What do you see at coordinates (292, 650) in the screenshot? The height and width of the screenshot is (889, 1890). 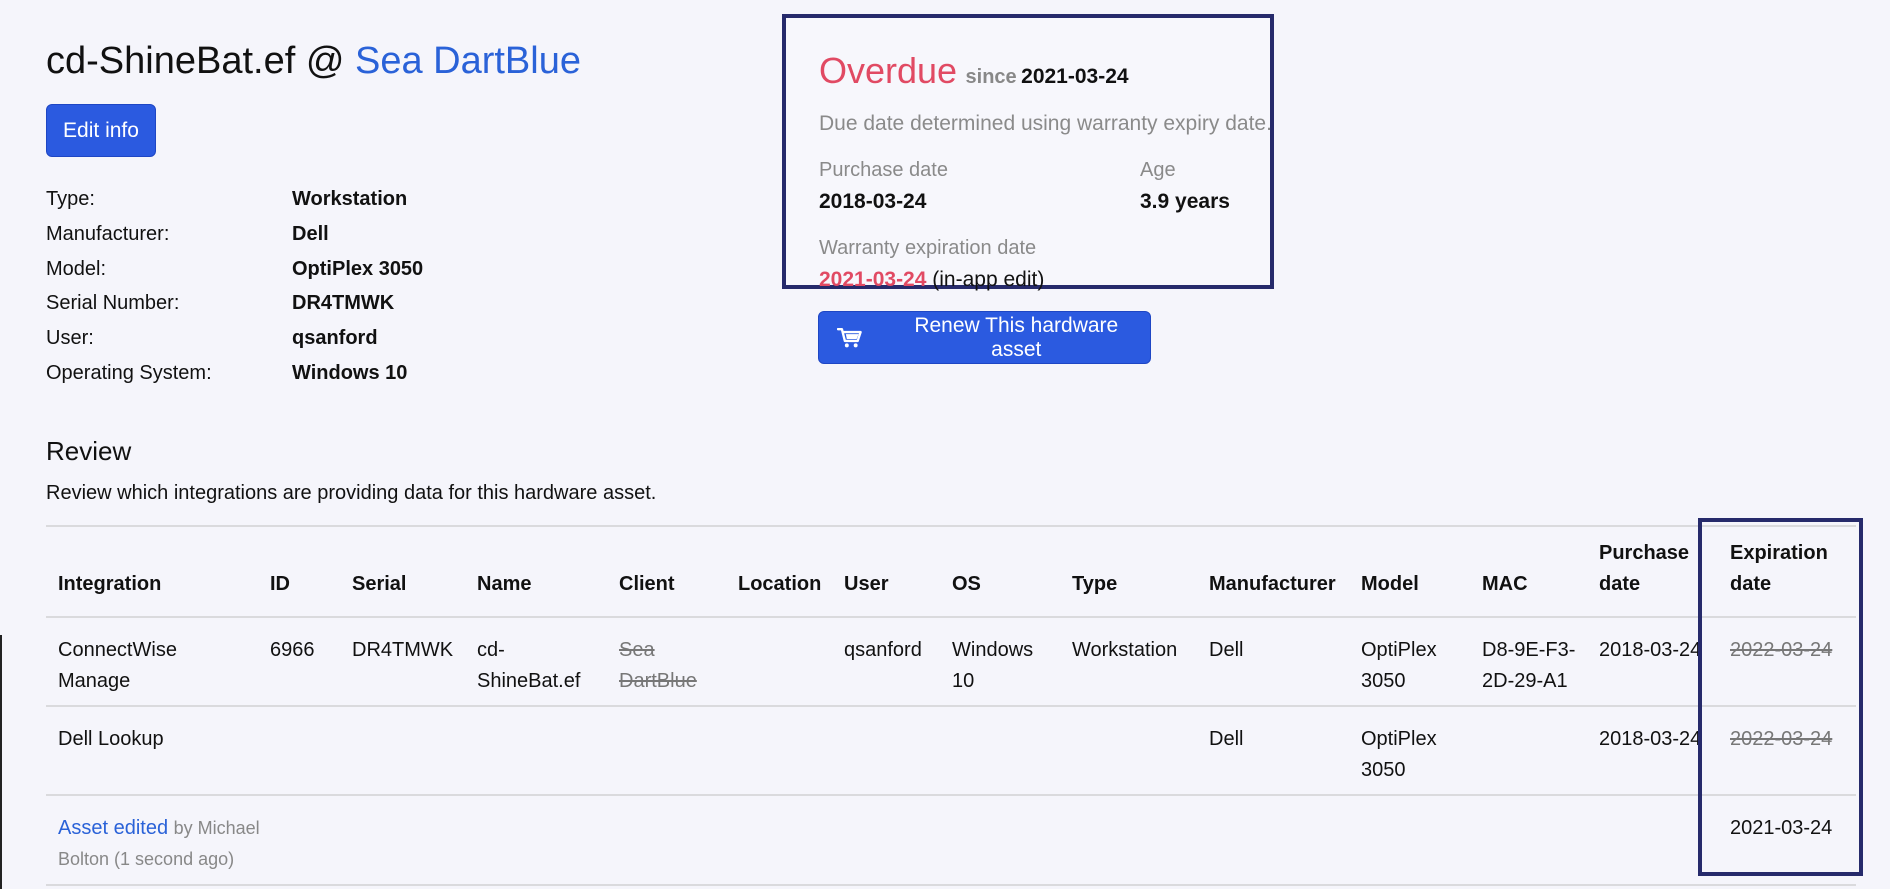 I see `cell-id: 6966` at bounding box center [292, 650].